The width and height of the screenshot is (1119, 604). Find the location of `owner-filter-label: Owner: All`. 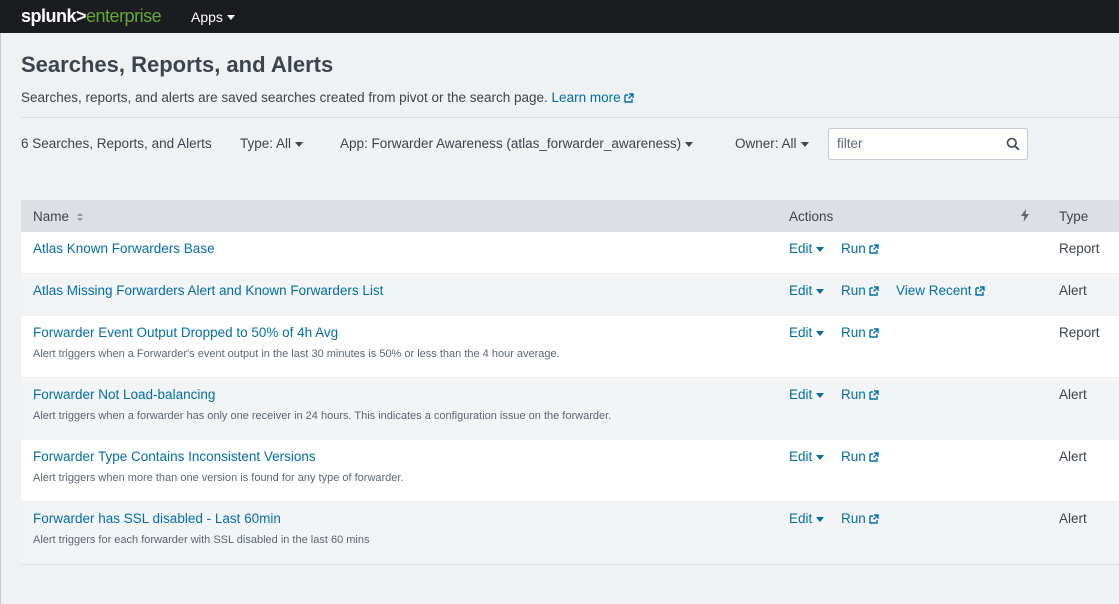

owner-filter-label: Owner: All is located at coordinates (766, 143).